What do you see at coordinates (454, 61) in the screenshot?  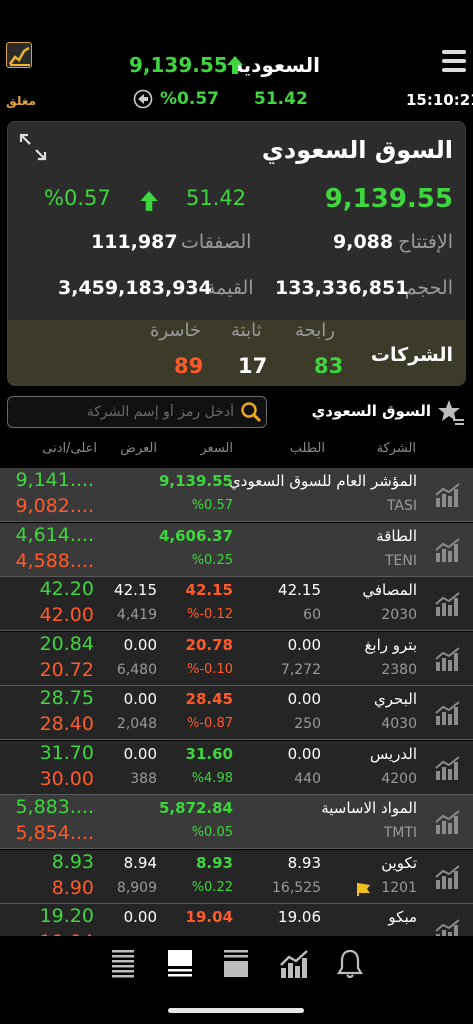 I see `menu-icon` at bounding box center [454, 61].